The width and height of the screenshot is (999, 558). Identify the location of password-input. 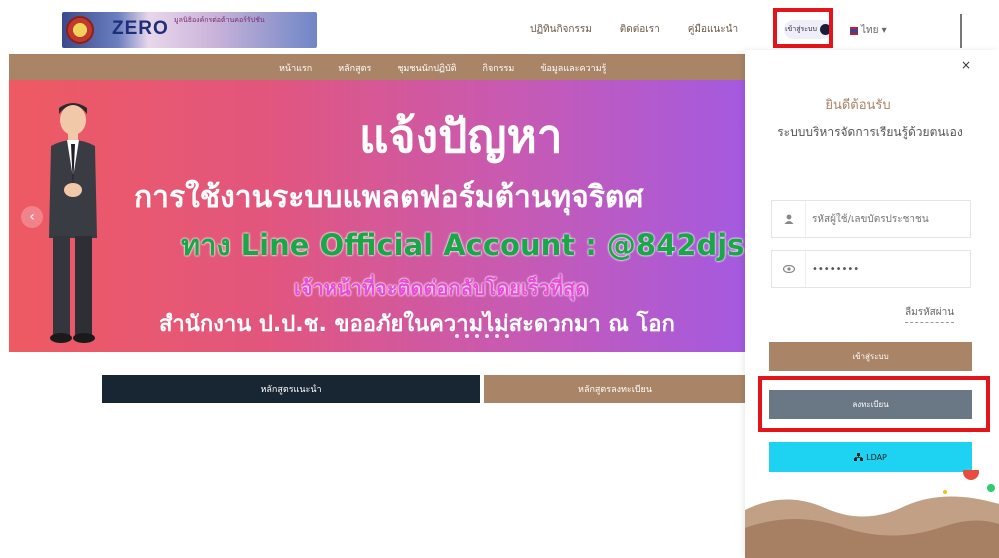
(887, 269).